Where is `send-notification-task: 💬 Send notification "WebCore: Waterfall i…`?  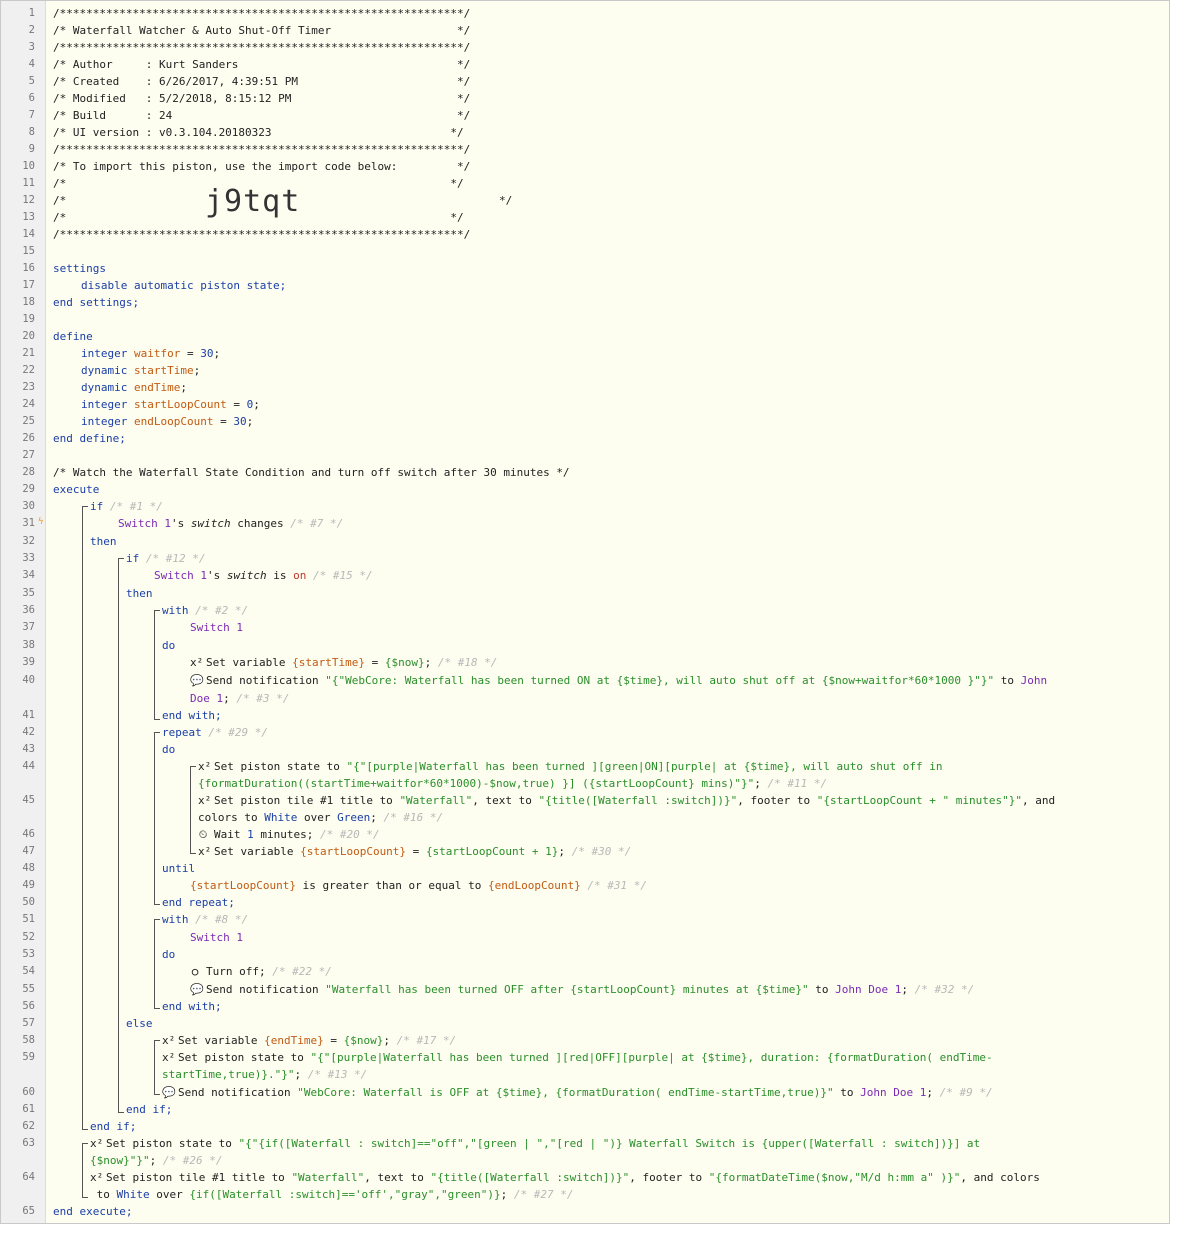
send-notification-task: 💬 Send notification "WebCore: Waterfall i… is located at coordinates (577, 1092).